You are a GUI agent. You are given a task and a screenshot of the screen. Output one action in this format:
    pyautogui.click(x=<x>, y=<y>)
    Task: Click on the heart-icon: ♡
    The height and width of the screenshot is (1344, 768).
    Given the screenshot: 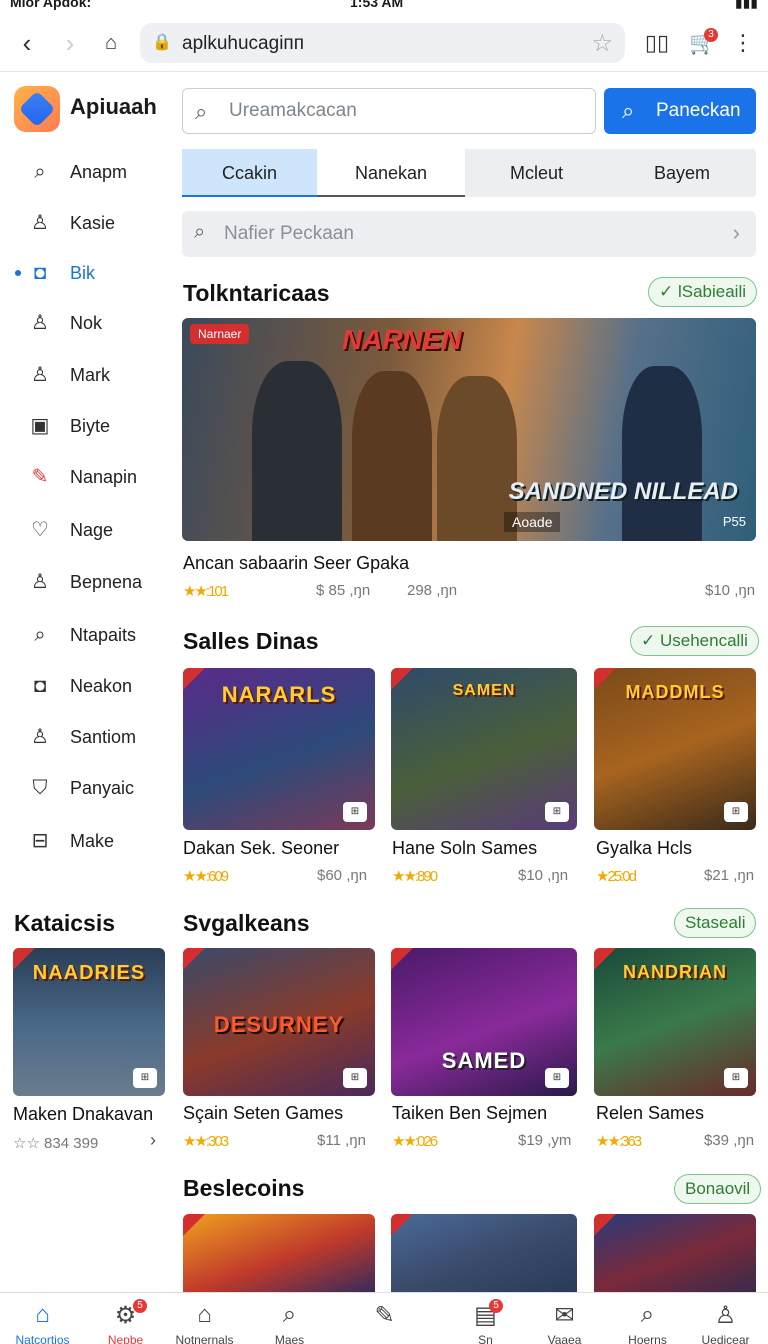 What is the action you would take?
    pyautogui.click(x=40, y=530)
    